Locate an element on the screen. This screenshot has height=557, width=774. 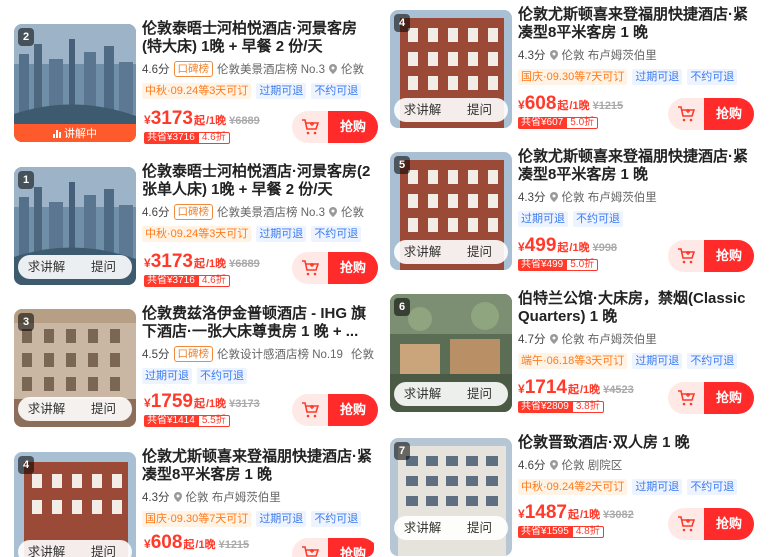
location-text: 伦敦 is located at coordinates (352, 70).